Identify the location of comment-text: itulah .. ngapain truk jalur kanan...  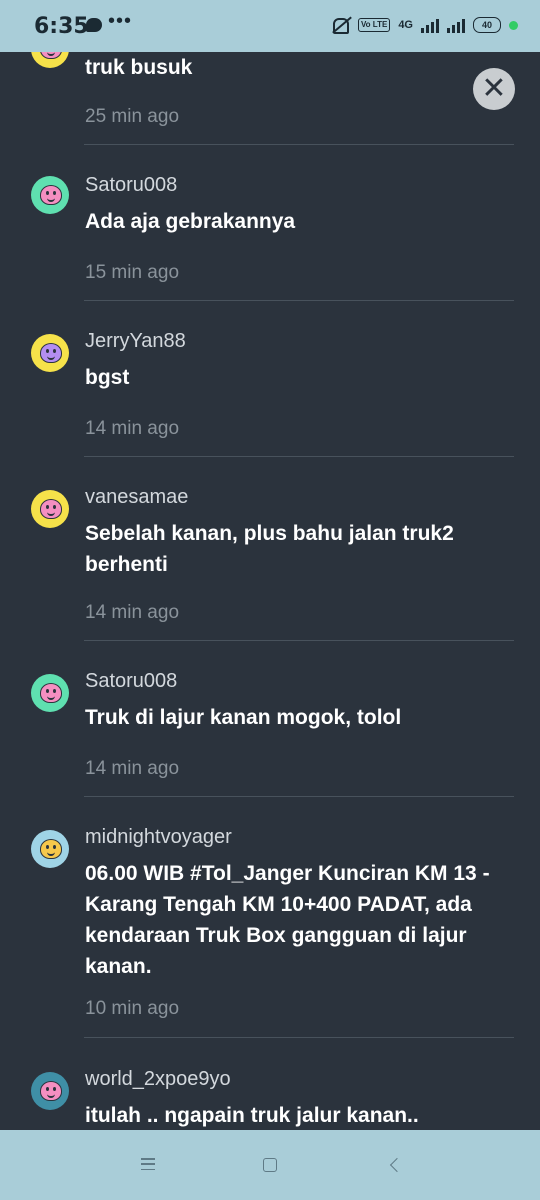
(252, 1115).